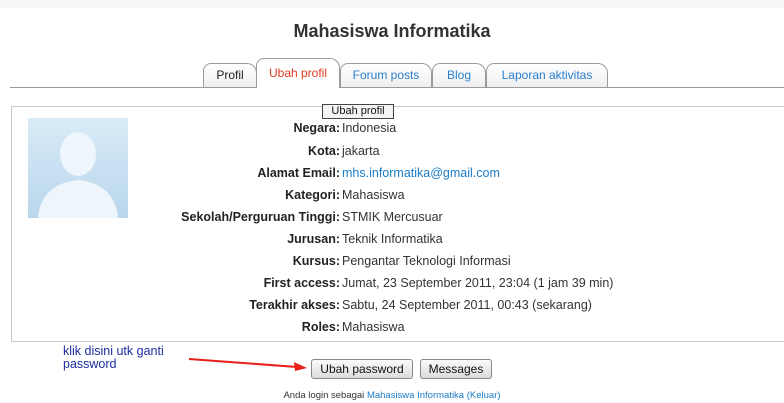 The image size is (784, 403). Describe the element at coordinates (456, 369) in the screenshot. I see `messages-button: Messages` at that location.